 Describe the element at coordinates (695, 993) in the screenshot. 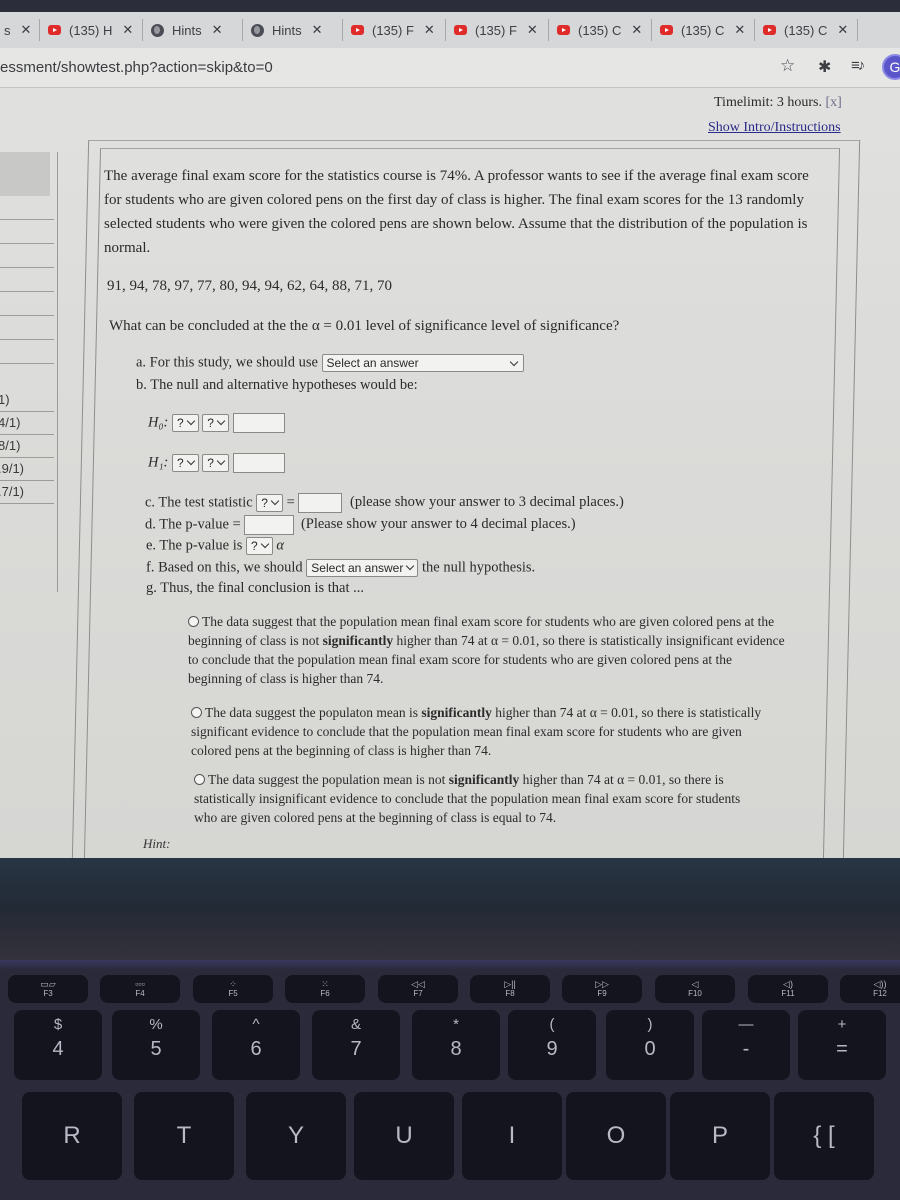

I see `function-key-label: F10` at that location.